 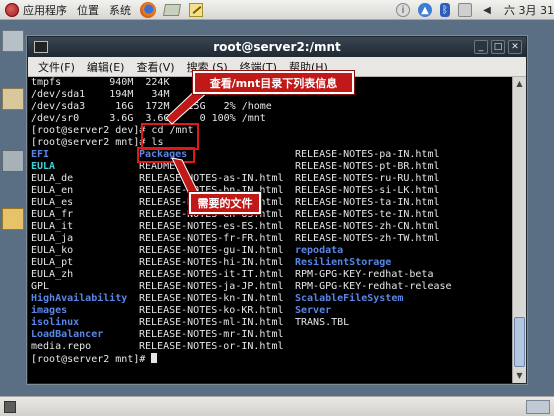 What do you see at coordinates (498, 47) in the screenshot?
I see `maximize-button: □` at bounding box center [498, 47].